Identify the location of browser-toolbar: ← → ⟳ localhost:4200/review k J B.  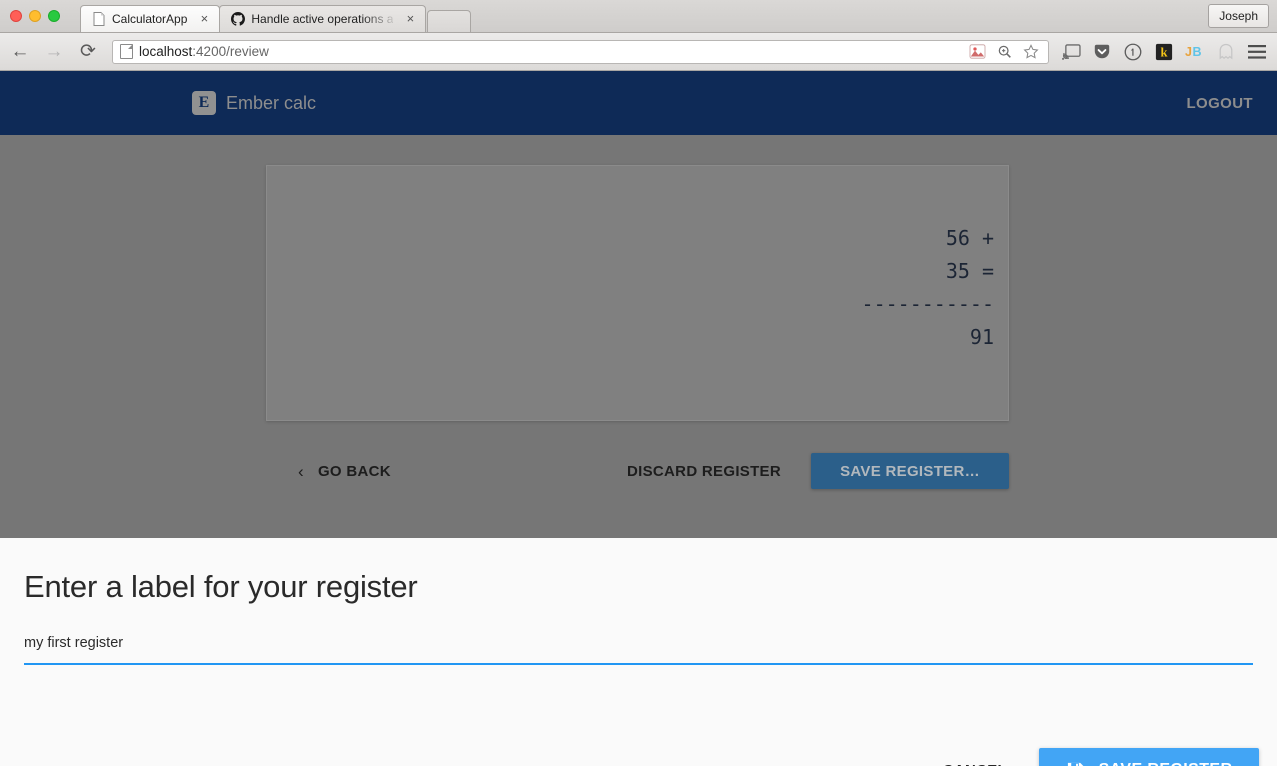
(638, 52).